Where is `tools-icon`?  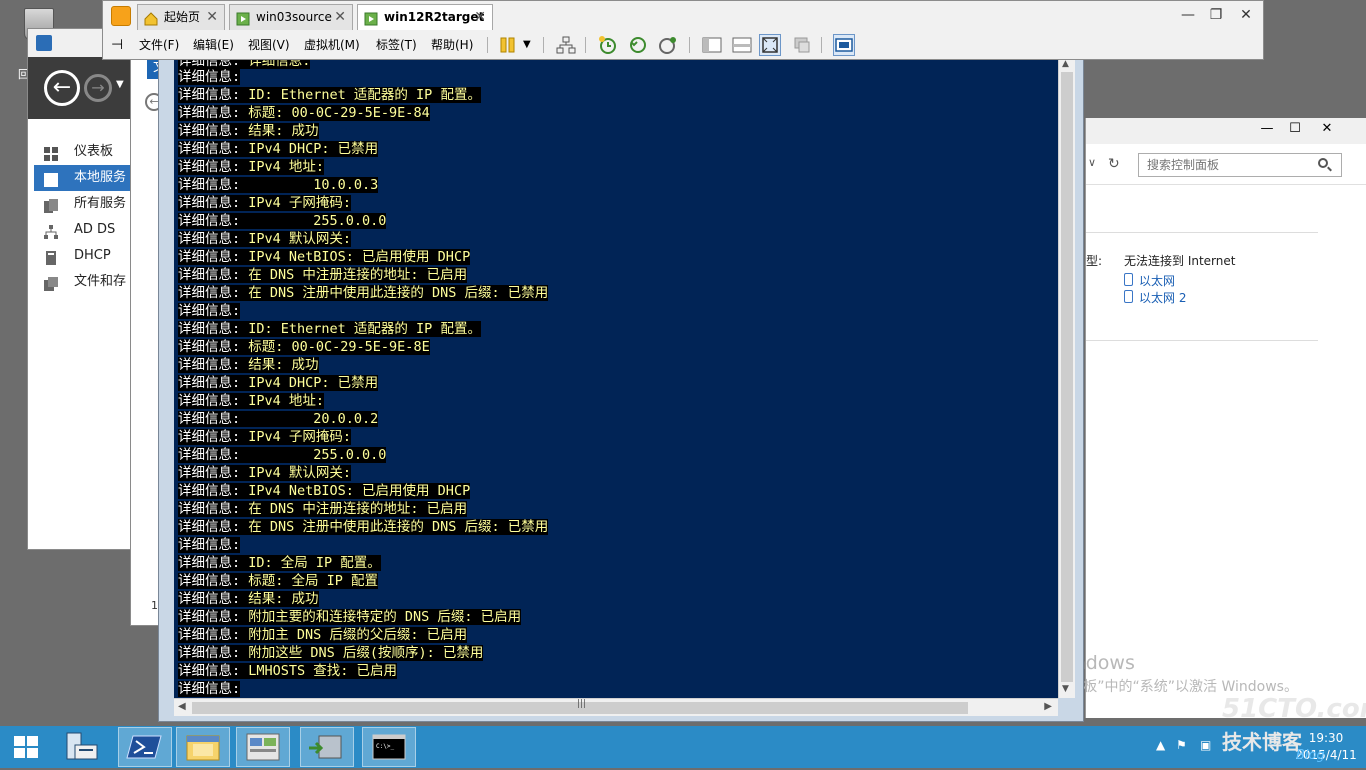
tools-icon is located at coordinates (325, 747).